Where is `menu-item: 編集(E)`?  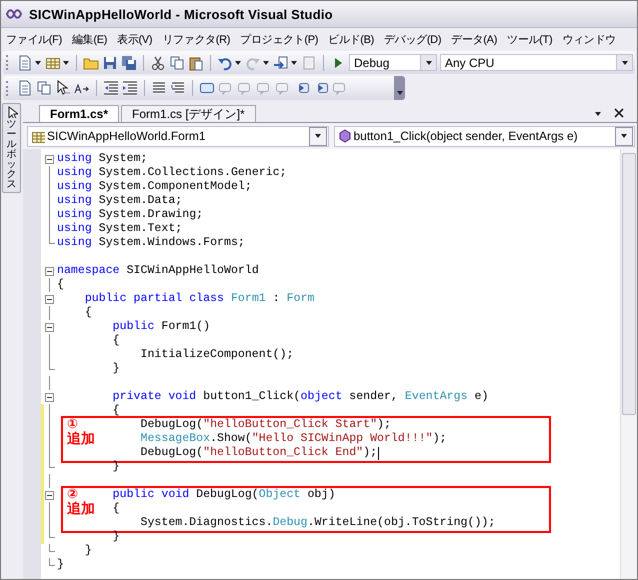 menu-item: 編集(E) is located at coordinates (89, 39).